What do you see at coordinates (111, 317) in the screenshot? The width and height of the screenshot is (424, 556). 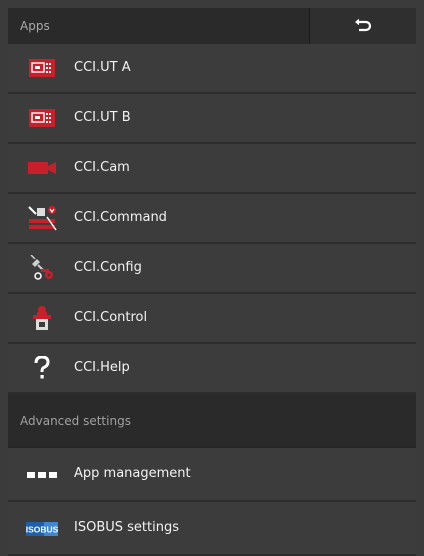 I see `app-item-label: CCI.Control` at bounding box center [111, 317].